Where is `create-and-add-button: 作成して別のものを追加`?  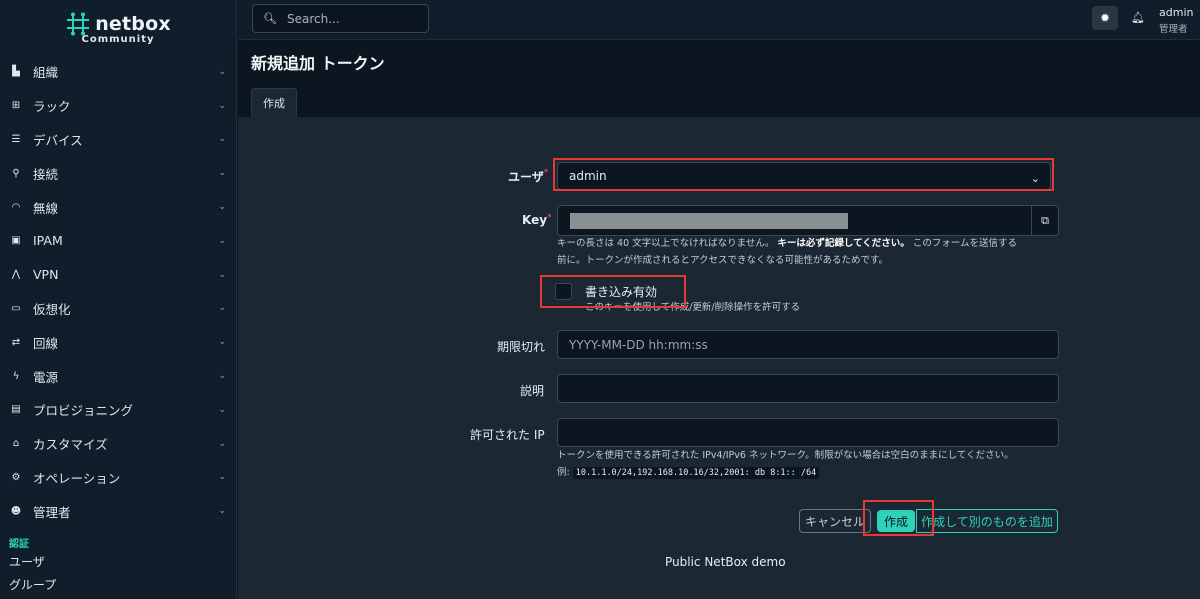
create-and-add-button: 作成して別のものを追加 is located at coordinates (987, 521).